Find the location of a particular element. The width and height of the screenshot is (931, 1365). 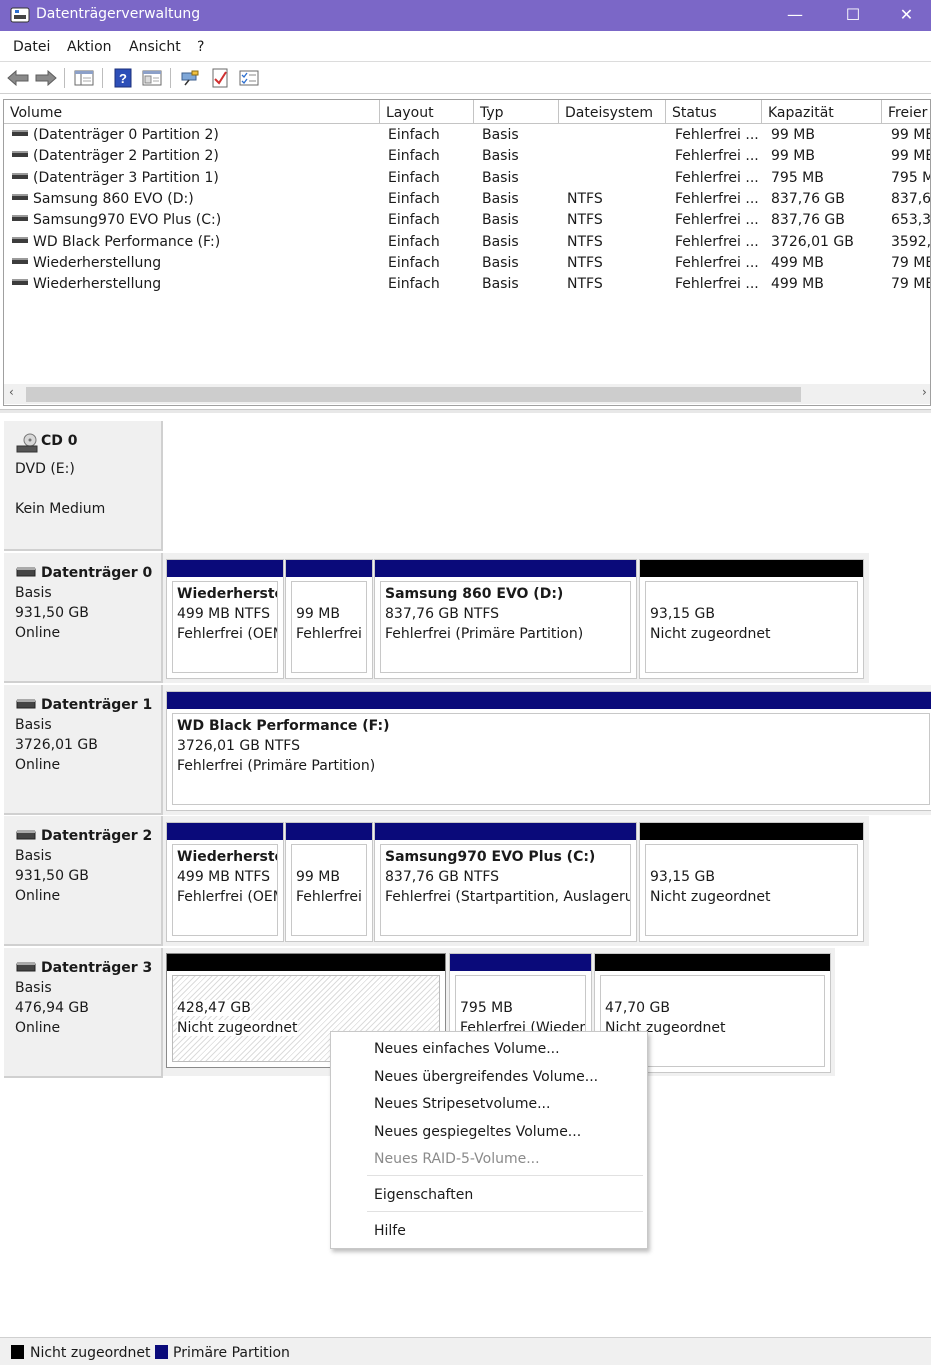

console-tree-icon is located at coordinates (84, 78).